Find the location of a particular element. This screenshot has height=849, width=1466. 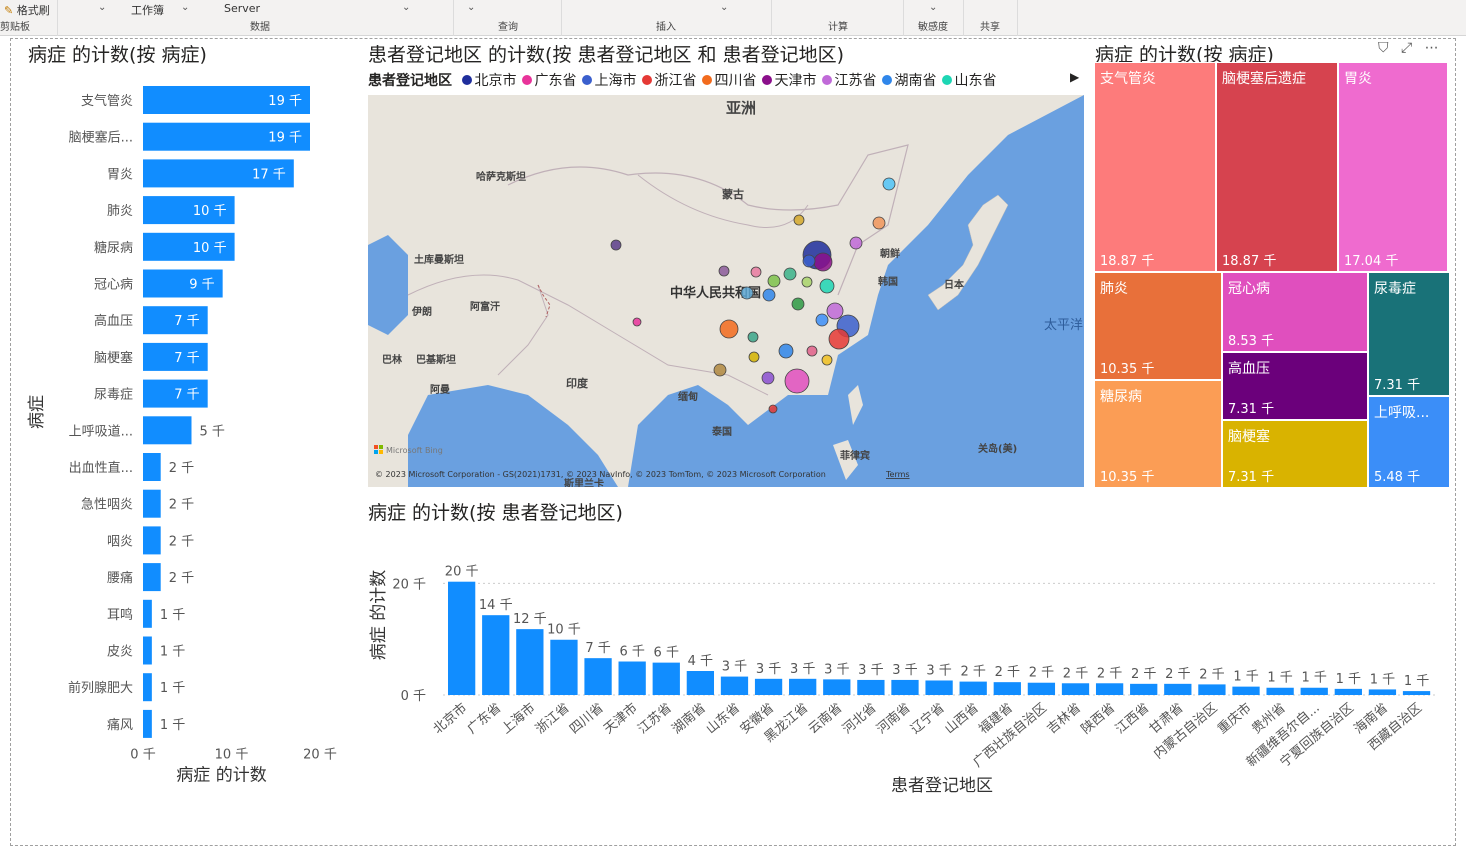

treemap-cell: 胃炎 17.04 千 is located at coordinates (1393, 167).